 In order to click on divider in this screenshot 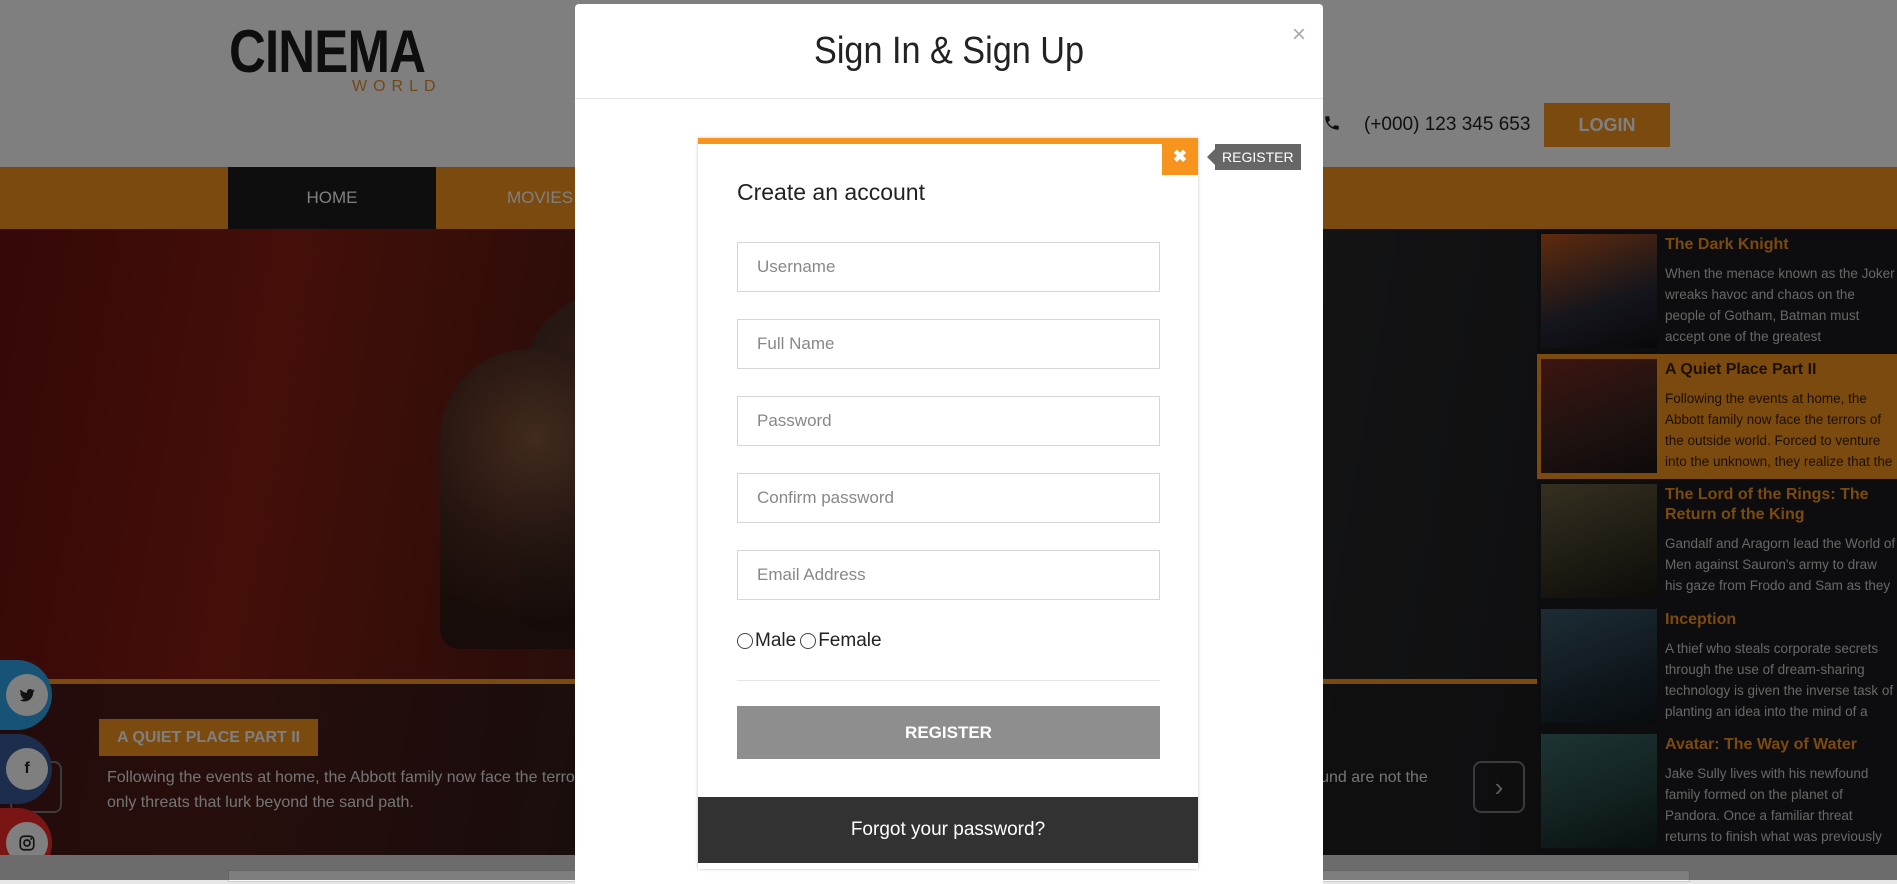, I will do `click(948, 680)`.